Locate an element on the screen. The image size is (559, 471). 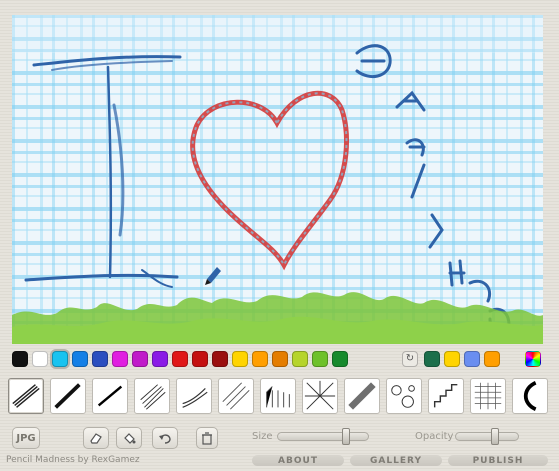
publish-button: PUBLISH is located at coordinates (498, 460).